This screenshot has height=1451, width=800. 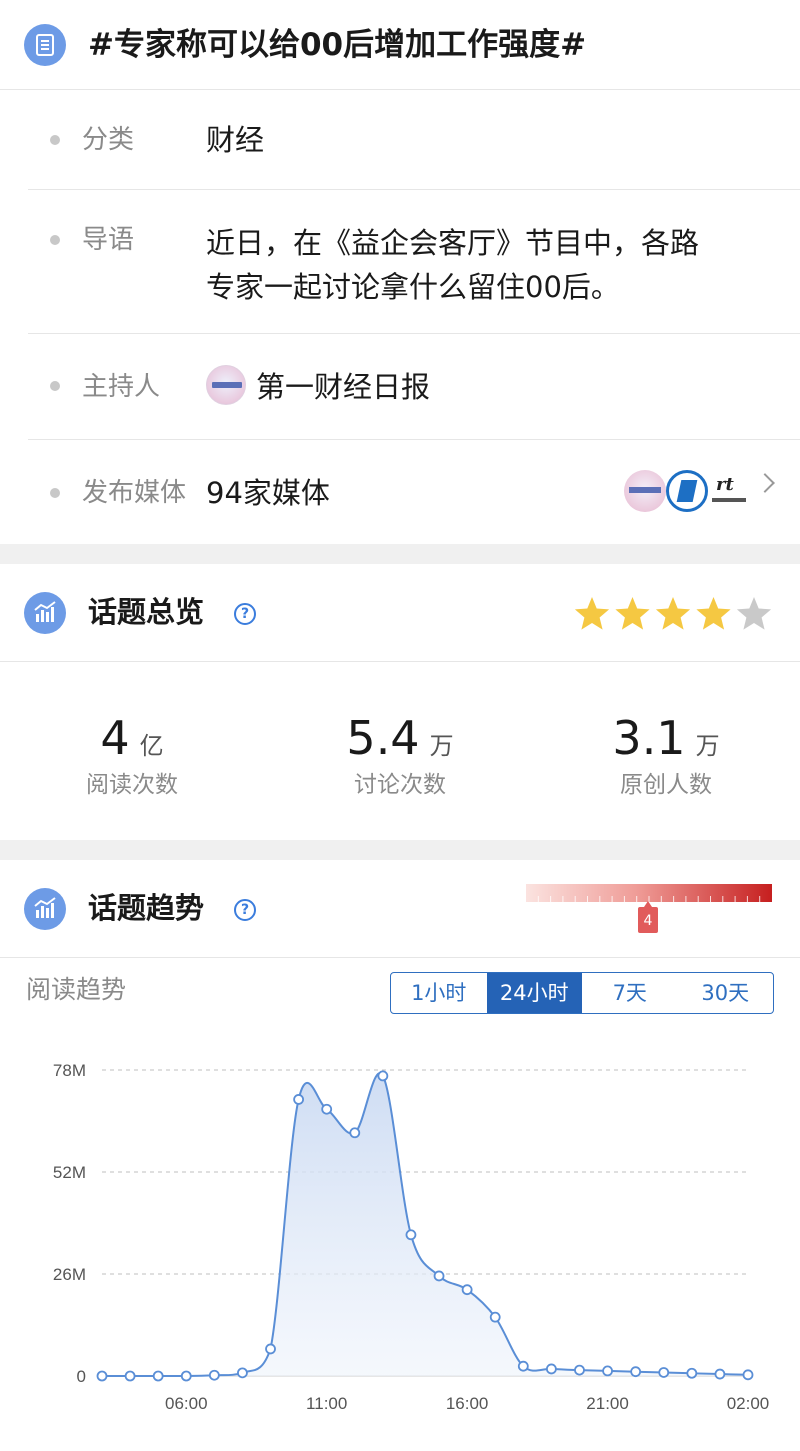 What do you see at coordinates (649, 738) in the screenshot?
I see `stat-value: 3.1` at bounding box center [649, 738].